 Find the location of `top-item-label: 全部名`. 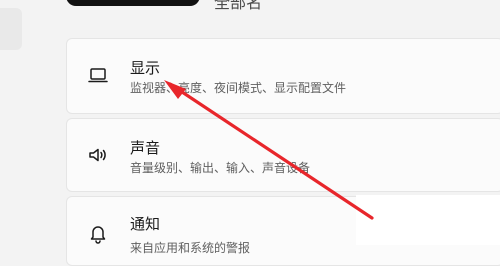

top-item-label: 全部名 is located at coordinates (238, 6).